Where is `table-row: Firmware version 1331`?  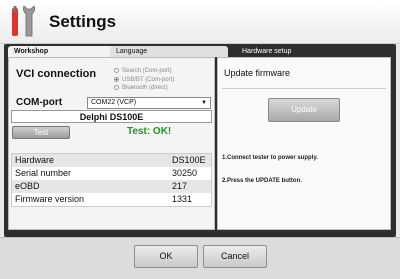 table-row: Firmware version 1331 is located at coordinates (111, 199).